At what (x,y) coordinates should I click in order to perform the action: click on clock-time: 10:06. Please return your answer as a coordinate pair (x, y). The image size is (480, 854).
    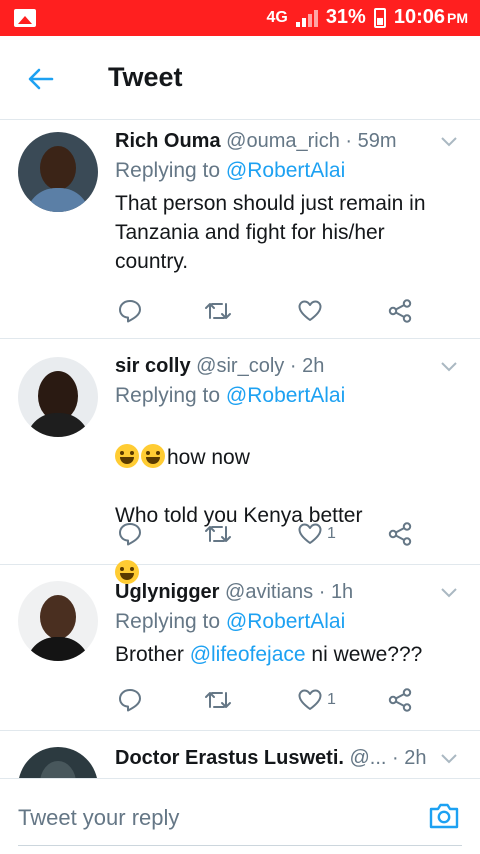
    Looking at the image, I should click on (419, 17).